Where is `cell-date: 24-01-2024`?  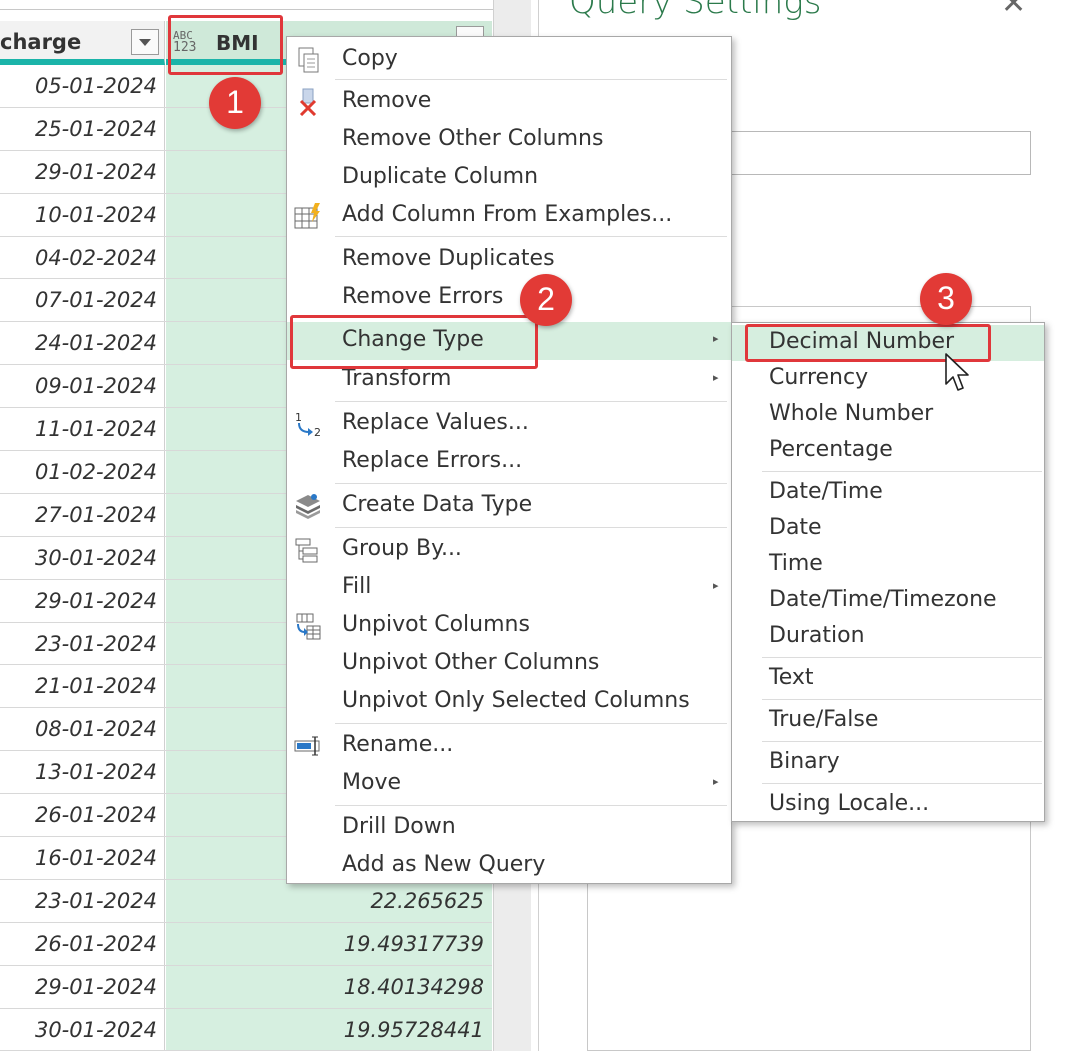 cell-date: 24-01-2024 is located at coordinates (82, 343).